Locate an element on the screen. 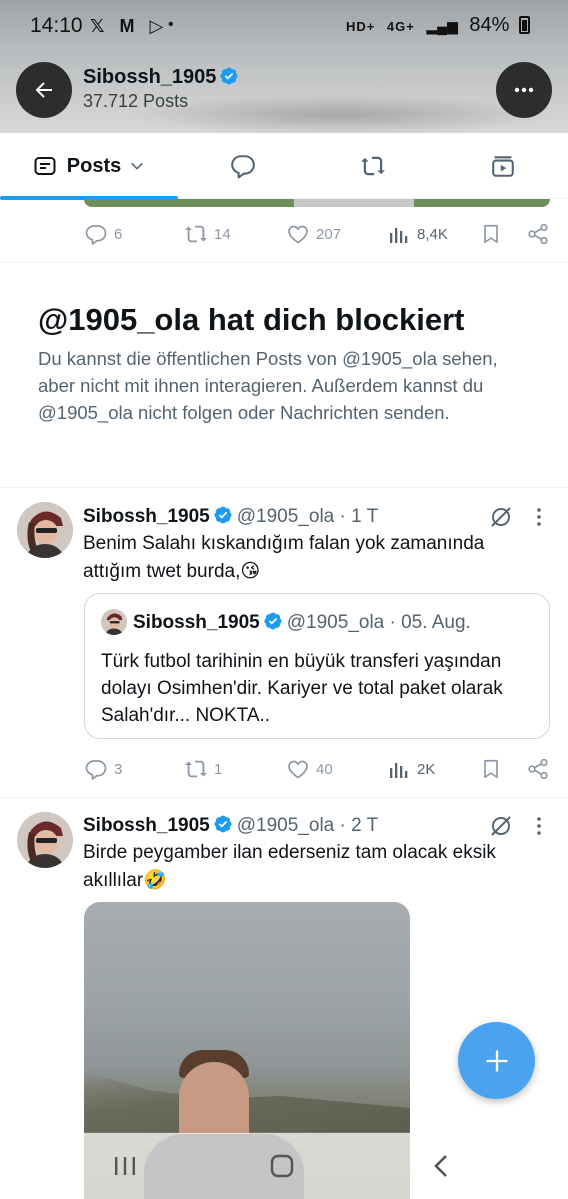 The width and height of the screenshot is (568, 1199). repost-button: 14 is located at coordinates (207, 234).